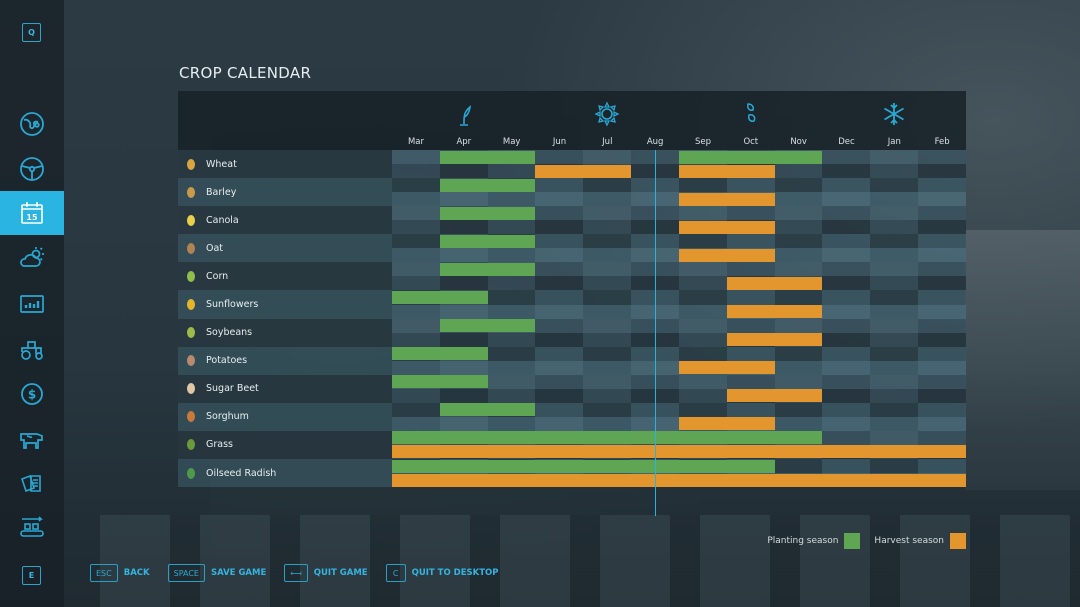 This screenshot has height=607, width=1080. Describe the element at coordinates (32, 349) in the screenshot. I see `sidebar-item-garage` at that location.